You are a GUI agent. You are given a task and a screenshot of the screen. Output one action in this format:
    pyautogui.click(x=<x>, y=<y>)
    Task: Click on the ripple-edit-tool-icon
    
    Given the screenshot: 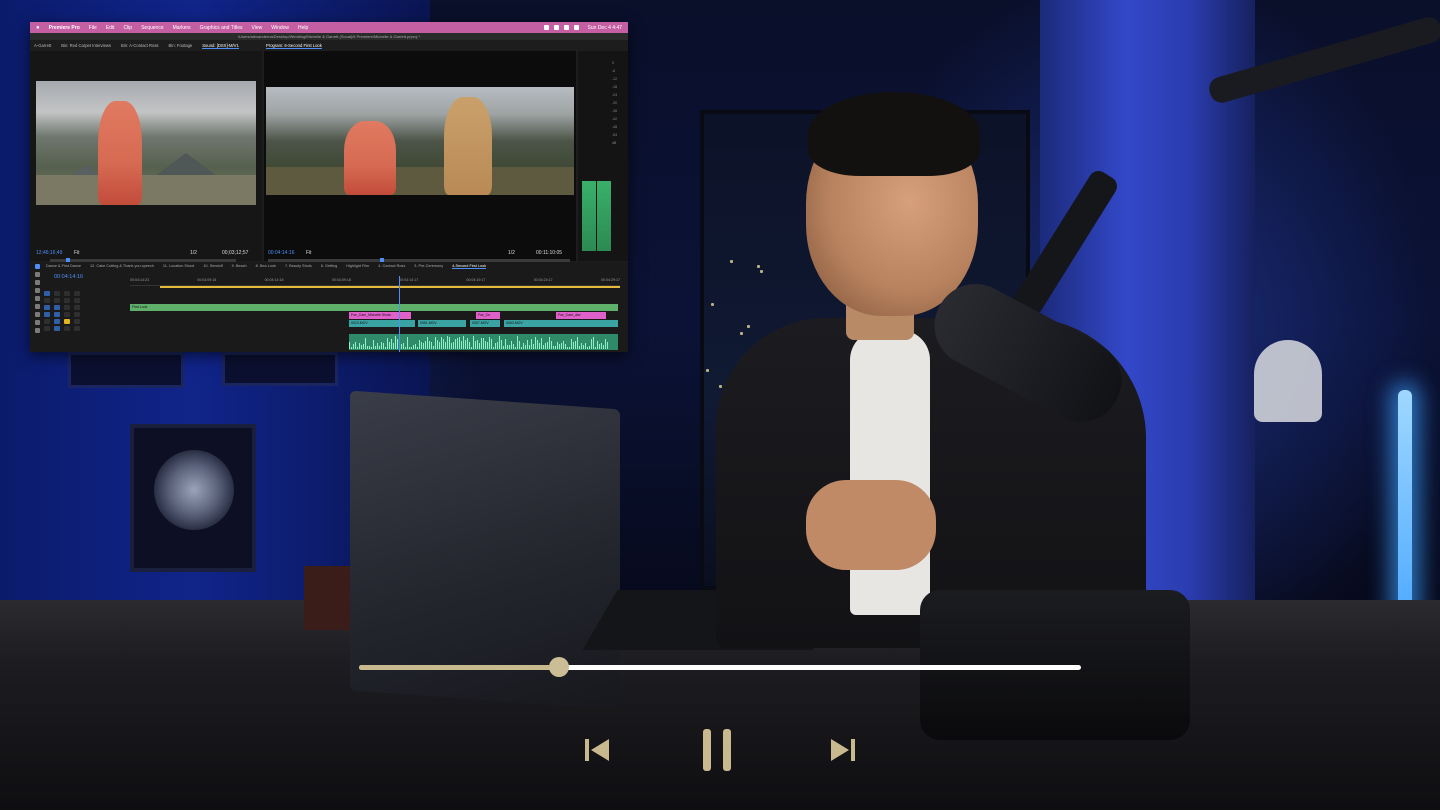 What is the action you would take?
    pyautogui.click(x=37, y=282)
    